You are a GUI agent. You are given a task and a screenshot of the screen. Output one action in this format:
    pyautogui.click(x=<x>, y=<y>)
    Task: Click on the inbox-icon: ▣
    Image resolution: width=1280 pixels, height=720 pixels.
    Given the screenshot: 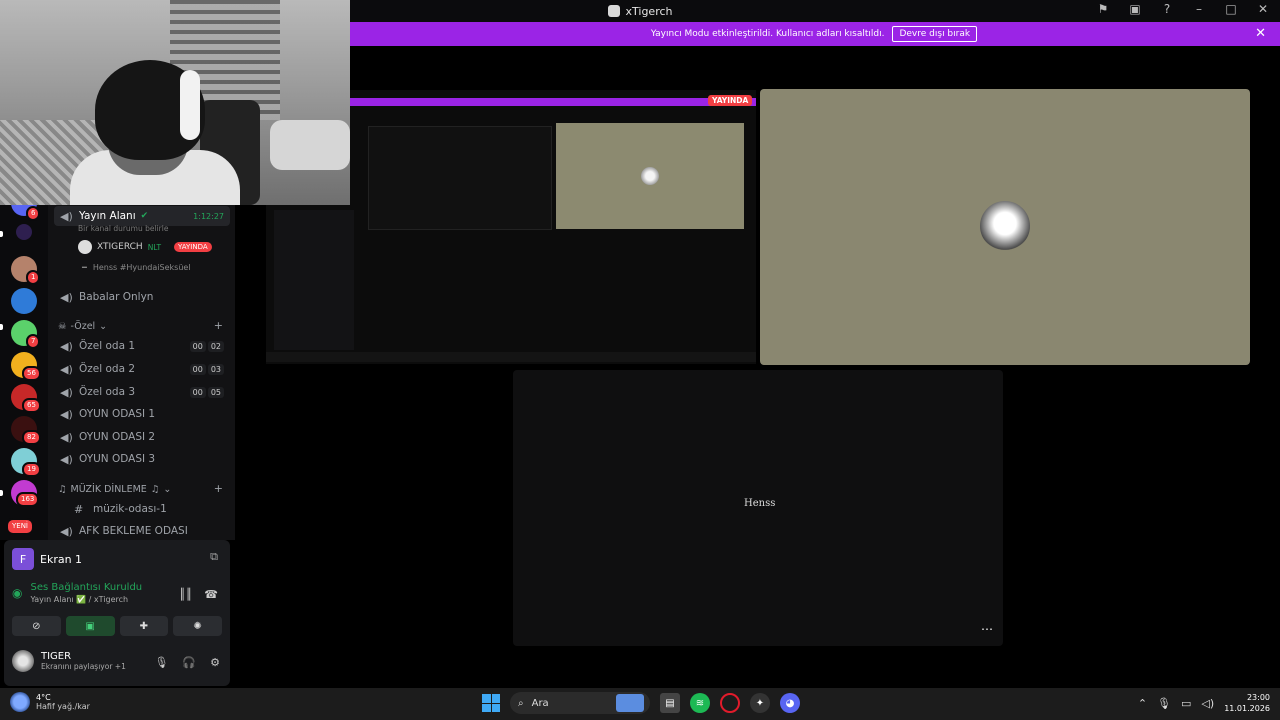 What is the action you would take?
    pyautogui.click(x=1135, y=9)
    